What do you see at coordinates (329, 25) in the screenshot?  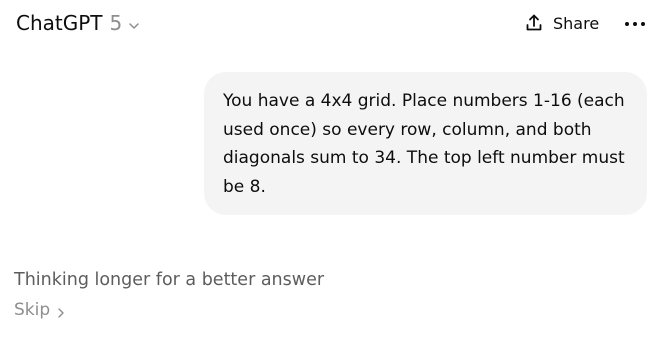 I see `top-bar: ChatGPT 5 Share` at bounding box center [329, 25].